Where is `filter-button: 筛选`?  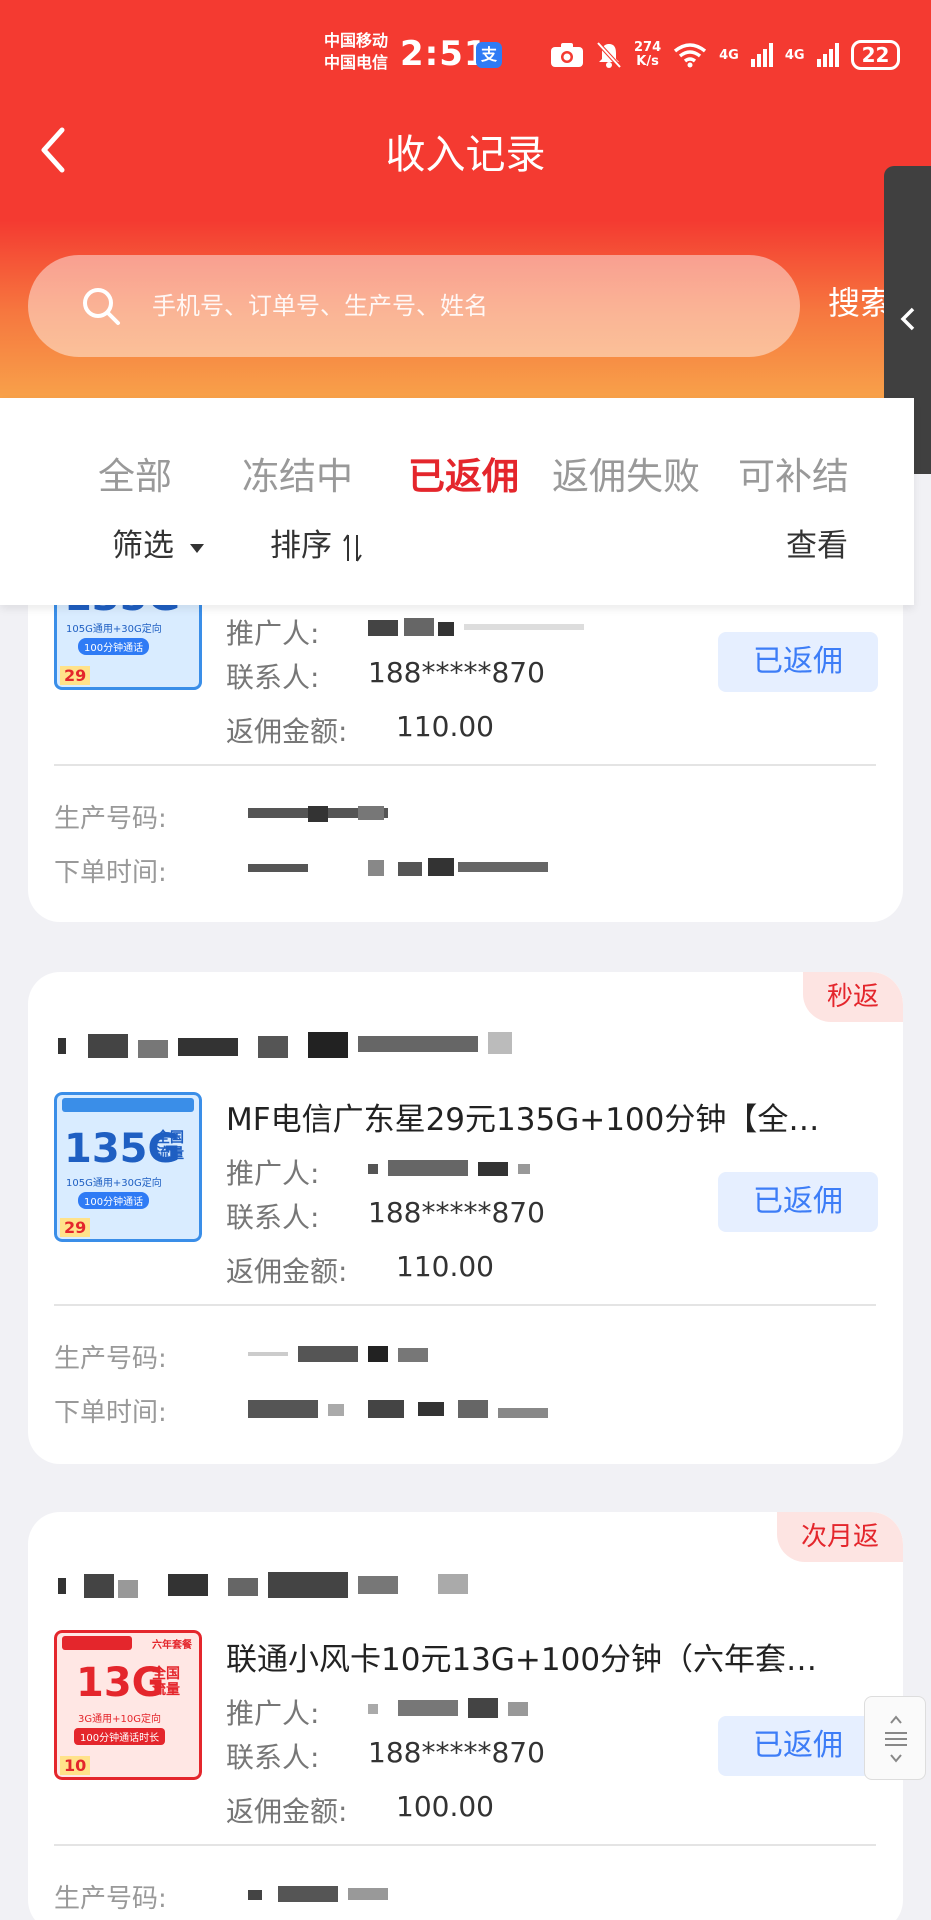 filter-button: 筛选 is located at coordinates (159, 542).